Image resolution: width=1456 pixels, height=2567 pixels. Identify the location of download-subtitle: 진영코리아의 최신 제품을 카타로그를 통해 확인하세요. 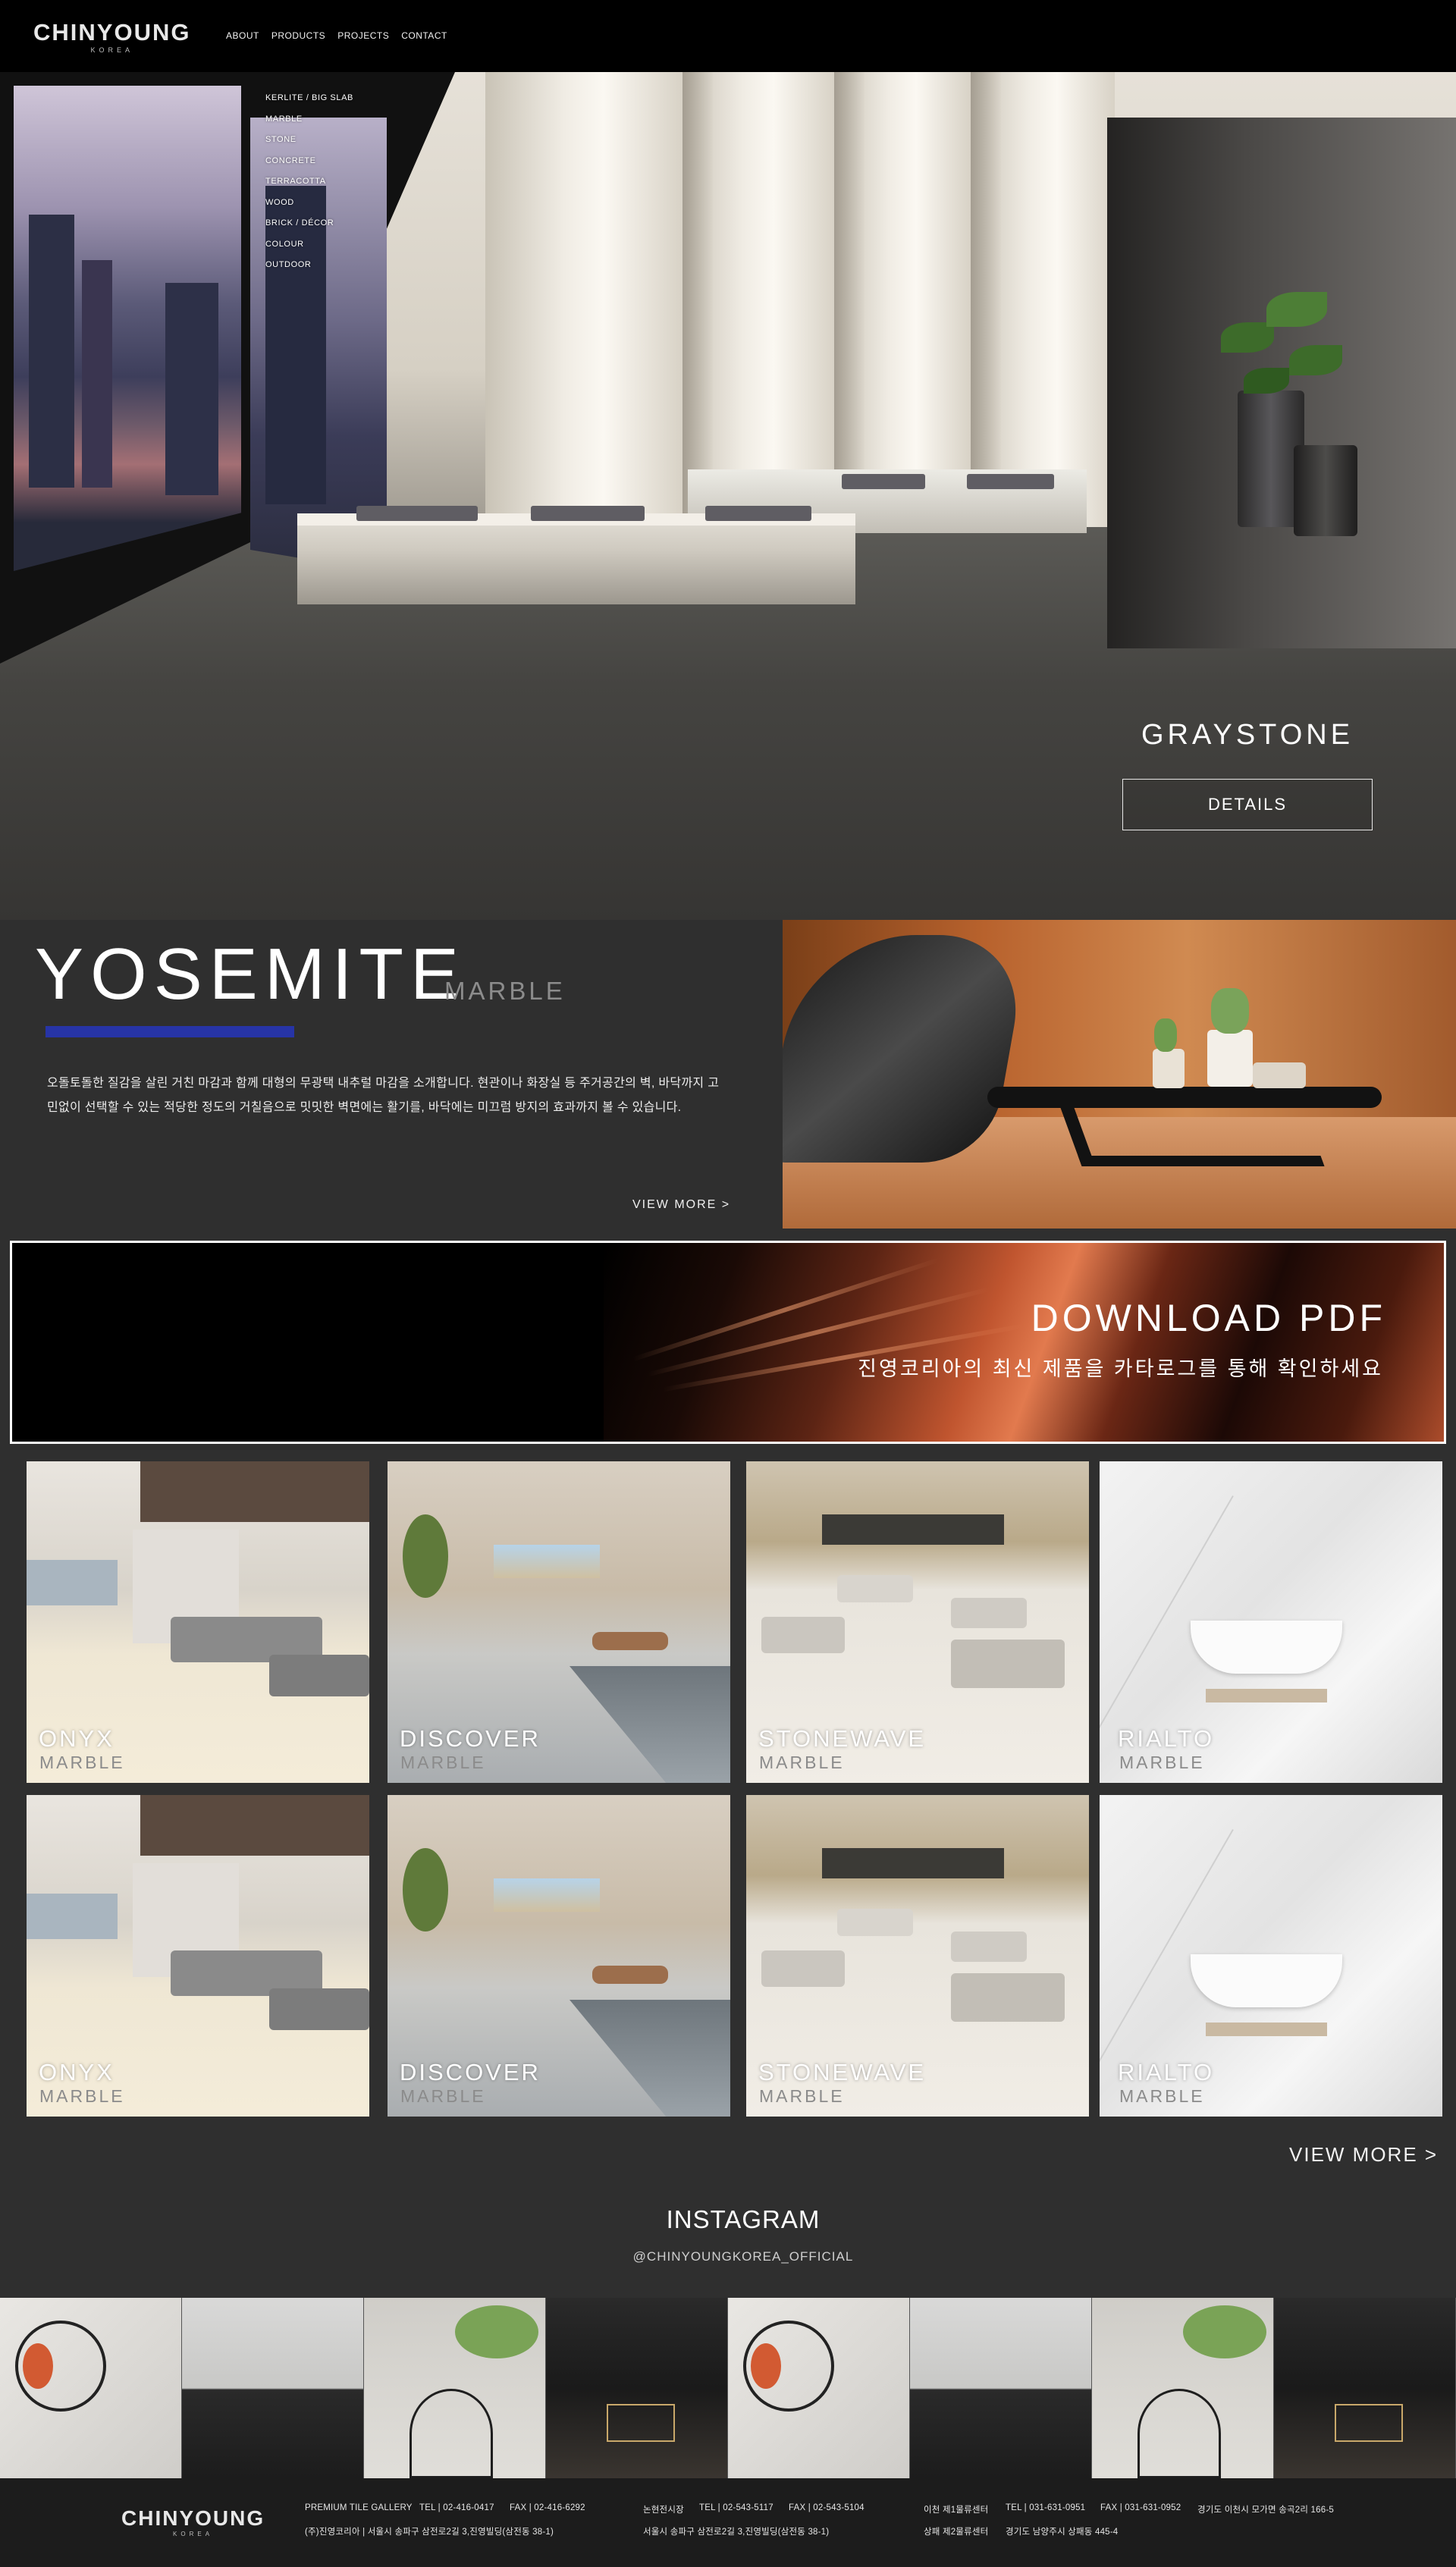
(1120, 1368).